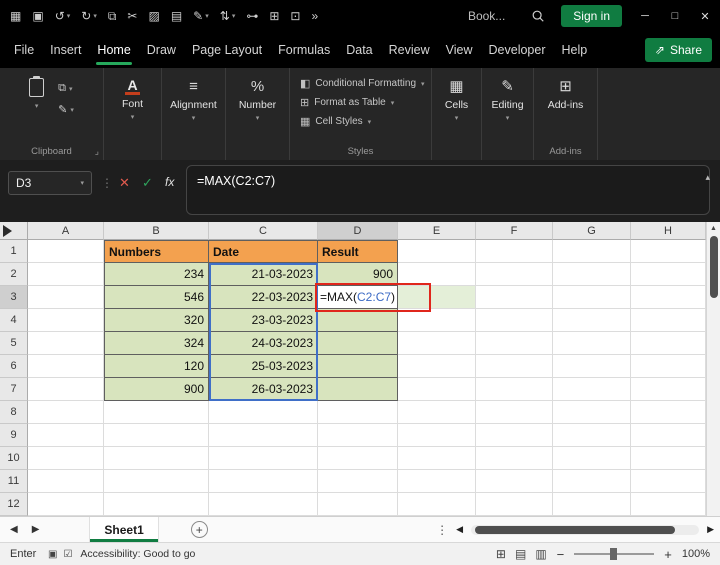 This screenshot has height=565, width=720. Describe the element at coordinates (358, 458) in the screenshot. I see `cell-D10` at that location.